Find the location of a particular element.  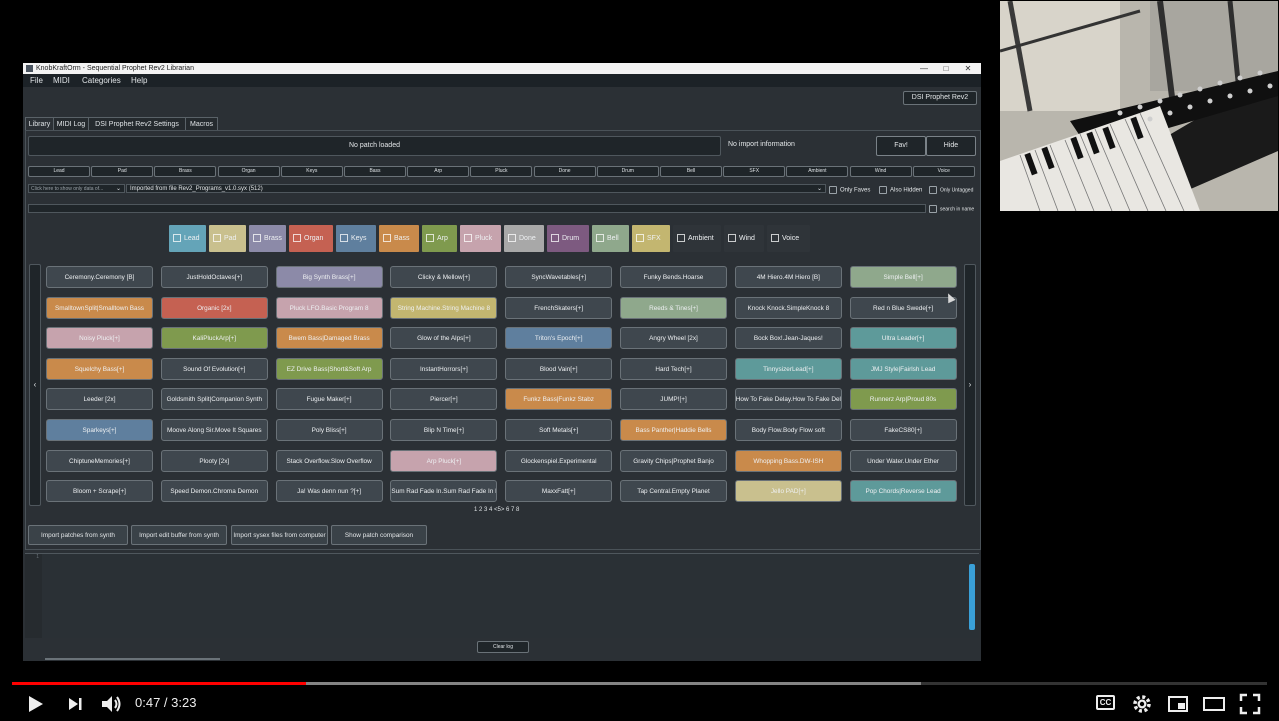

only-untagged-checkbox: Only Untagged is located at coordinates (951, 190).